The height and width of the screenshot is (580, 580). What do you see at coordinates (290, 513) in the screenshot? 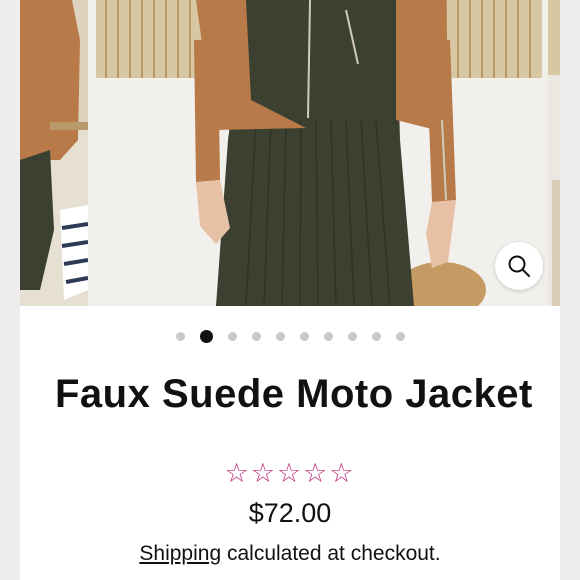
I see `product-price: $72.00` at bounding box center [290, 513].